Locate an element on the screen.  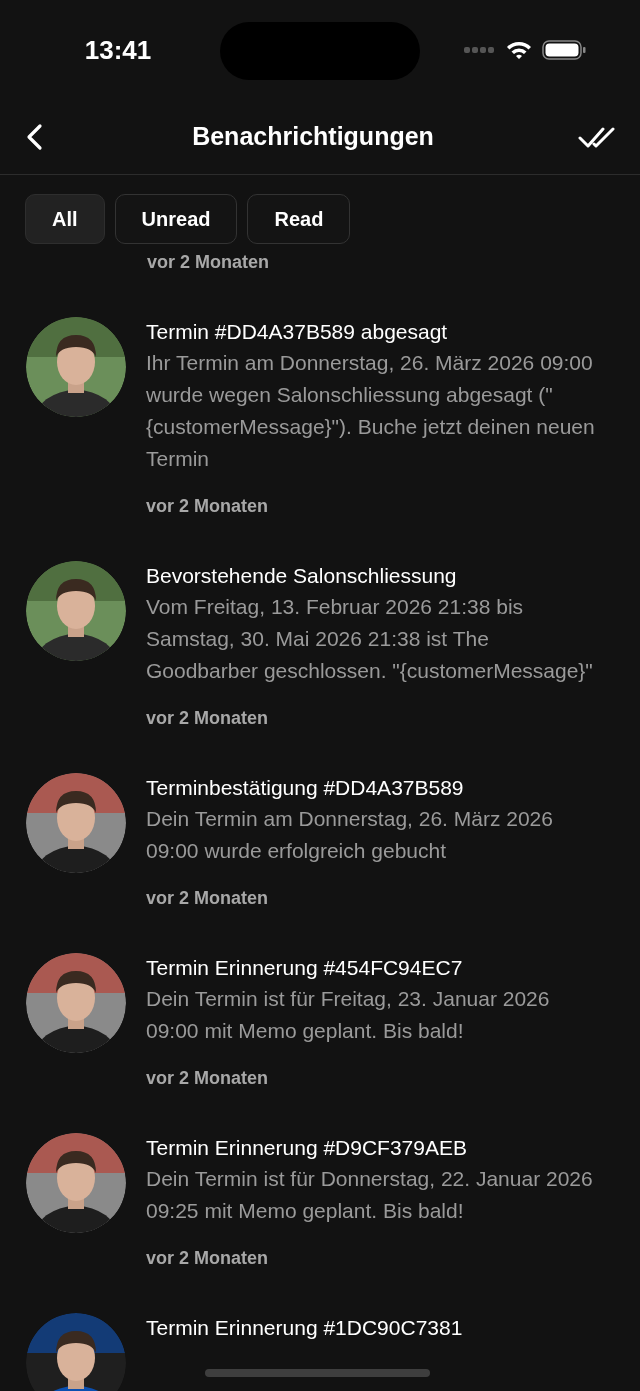
notification-message: Vom Freitag, 13. Februar 2026 21:38 bis Samstag, 30. Mai 2026 21:38 ist The Goodbarber geschlossen. "{customerMessage}" is located at coordinates (370, 639).